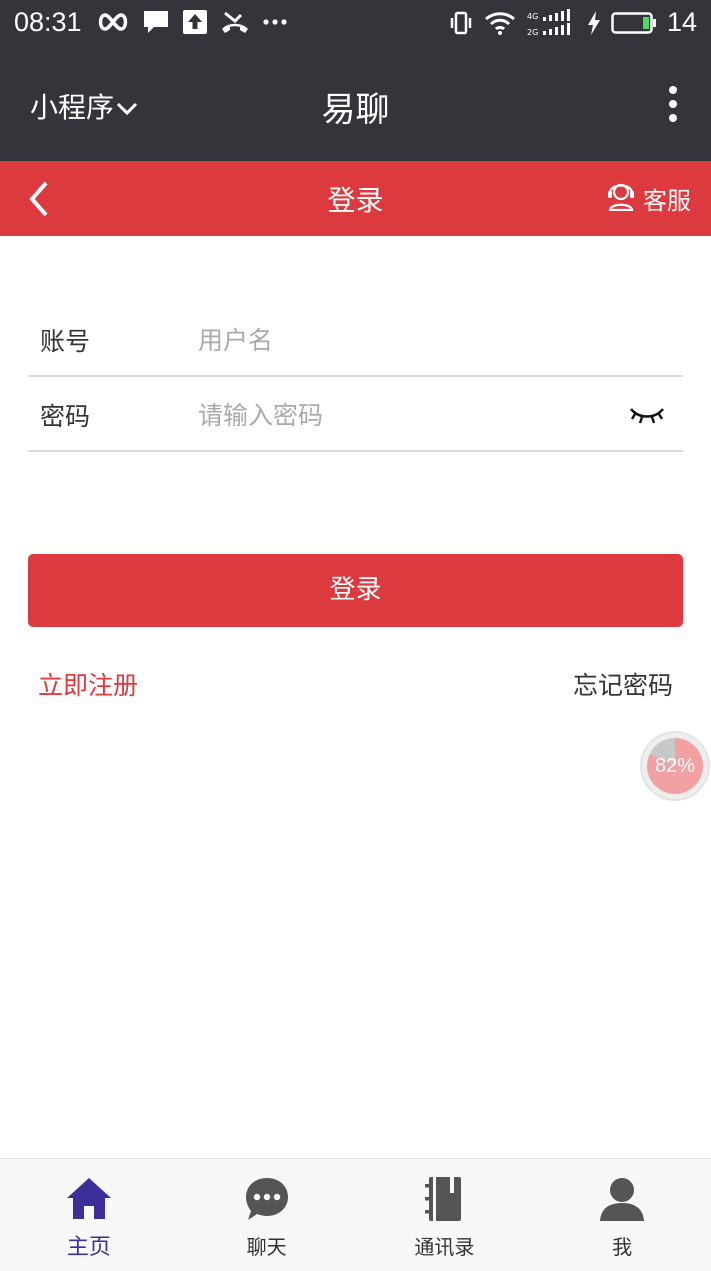 The image size is (711, 1271). I want to click on infinity-icon, so click(113, 22).